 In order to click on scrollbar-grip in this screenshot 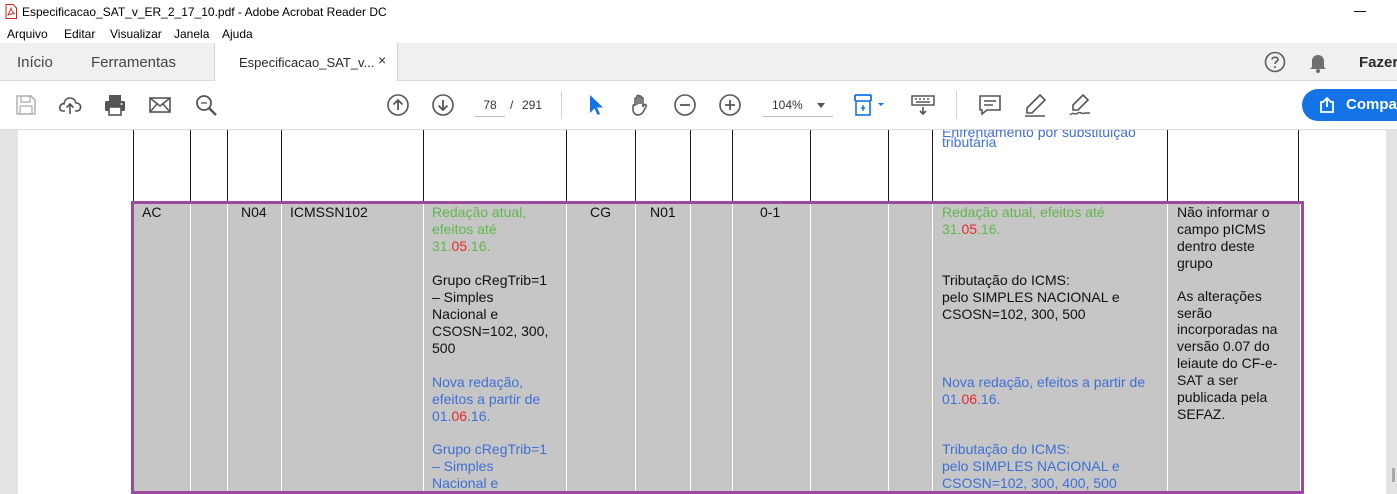, I will do `click(1393, 475)`.